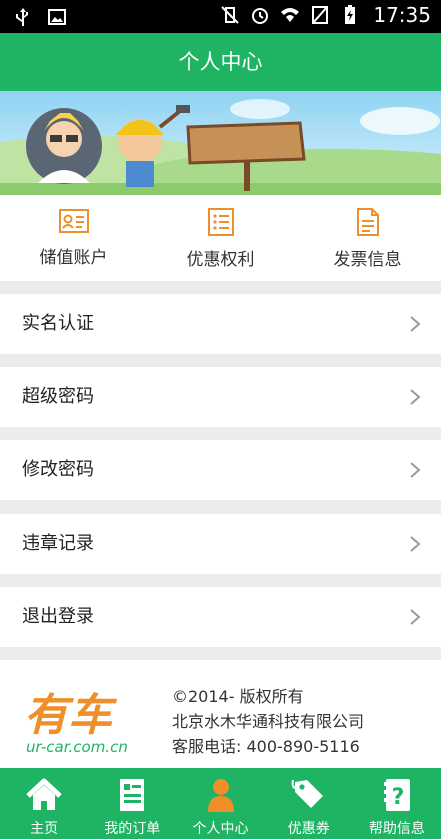 Image resolution: width=441 pixels, height=839 pixels. I want to click on home-icon, so click(44, 794).